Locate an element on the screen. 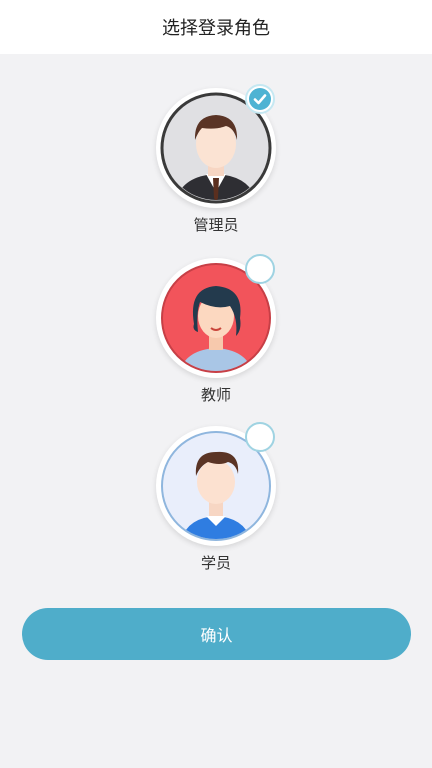 This screenshot has width=432, height=768. check-mark-icon is located at coordinates (260, 99).